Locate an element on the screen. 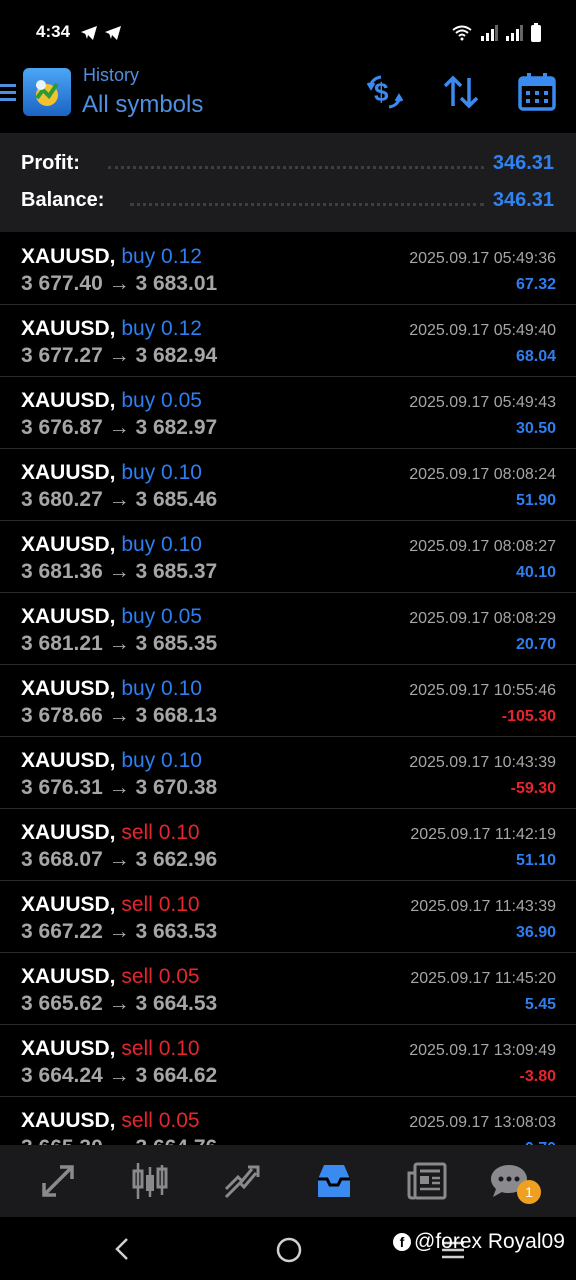 The height and width of the screenshot is (1280, 576). calendar-icon is located at coordinates (537, 92).